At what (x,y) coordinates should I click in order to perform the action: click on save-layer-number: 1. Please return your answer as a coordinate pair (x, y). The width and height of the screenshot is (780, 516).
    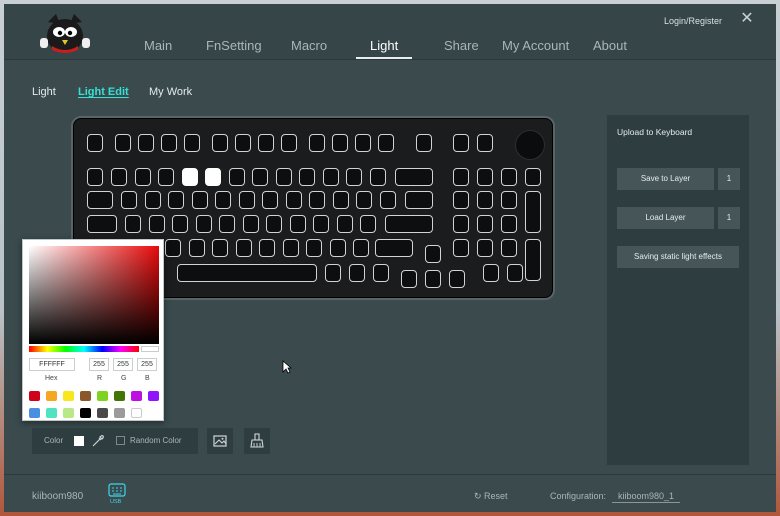
    Looking at the image, I should click on (729, 179).